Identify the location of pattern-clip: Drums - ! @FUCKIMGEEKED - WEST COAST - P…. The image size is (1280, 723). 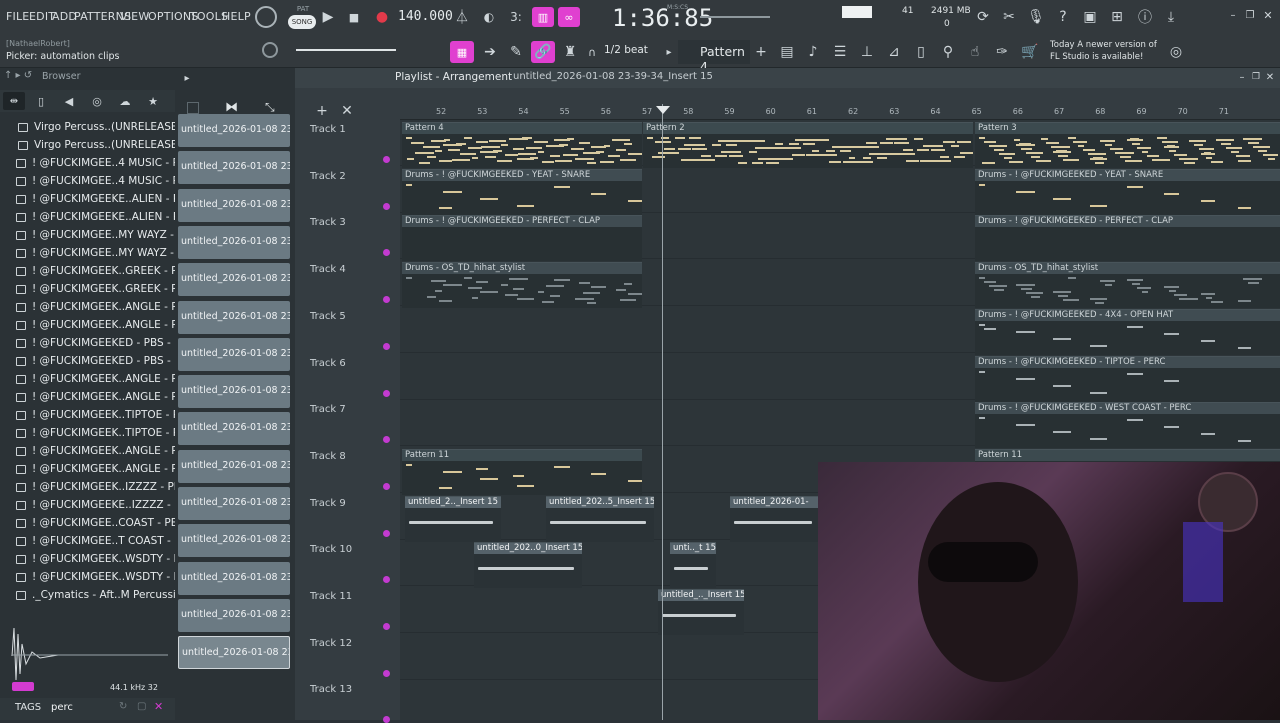
(1127, 425).